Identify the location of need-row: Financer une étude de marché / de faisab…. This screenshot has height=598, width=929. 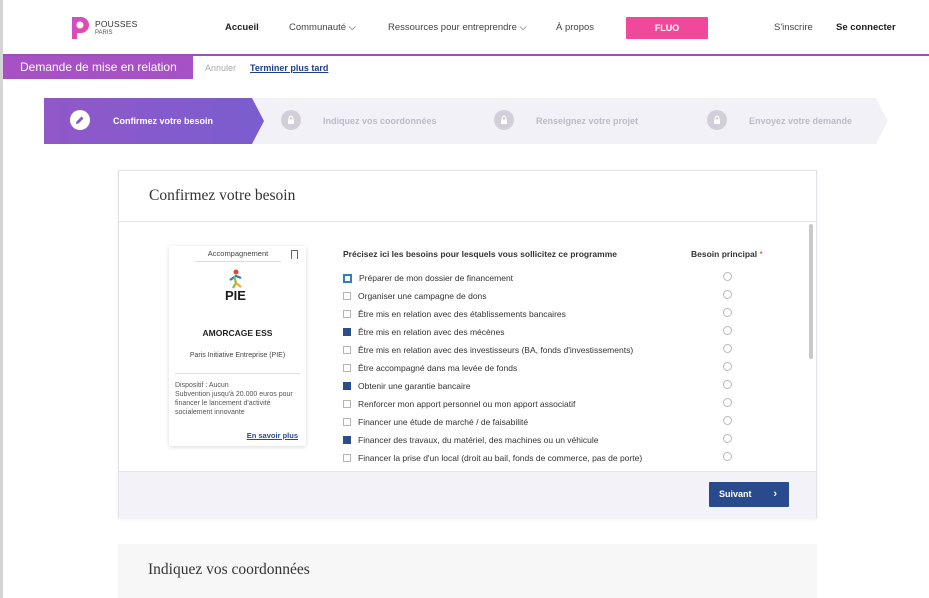
(435, 422).